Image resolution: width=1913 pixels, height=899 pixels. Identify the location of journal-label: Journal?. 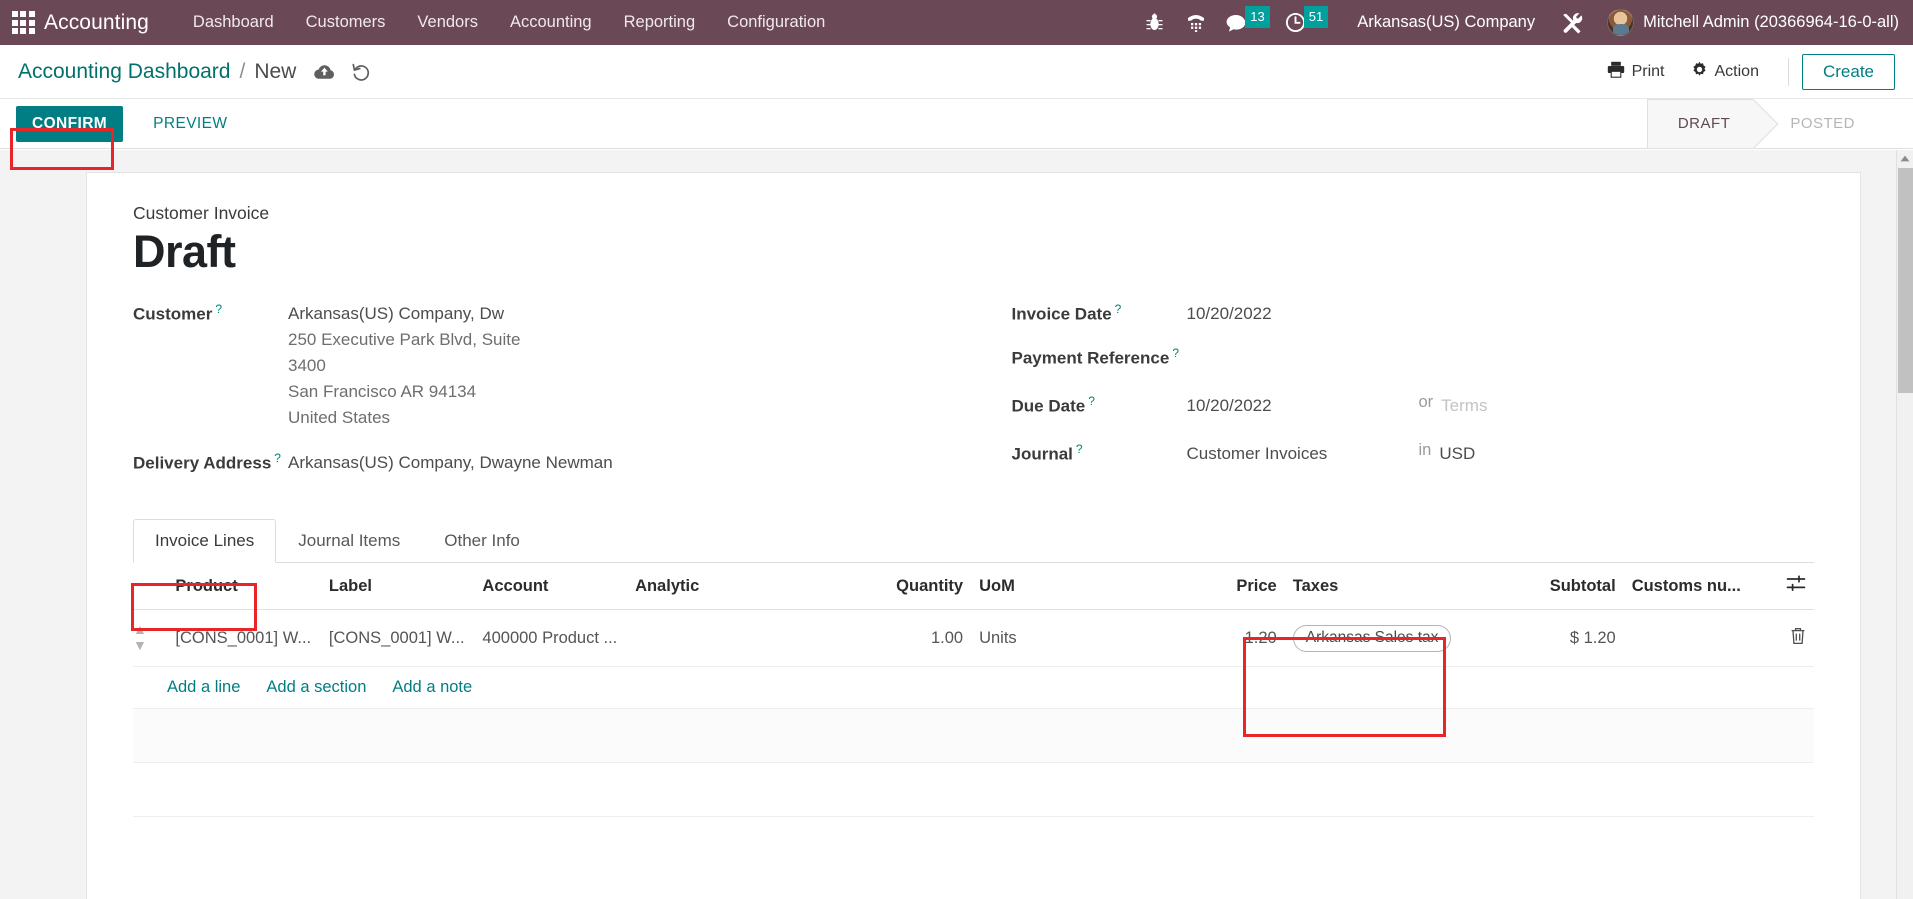
(1047, 452).